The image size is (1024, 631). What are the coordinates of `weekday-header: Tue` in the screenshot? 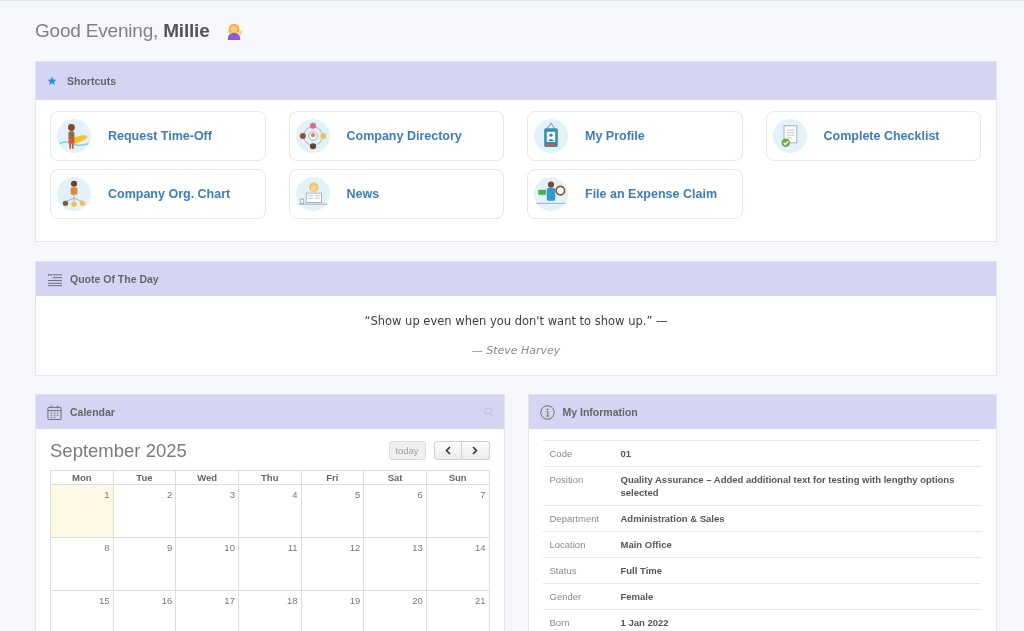 It's located at (144, 477).